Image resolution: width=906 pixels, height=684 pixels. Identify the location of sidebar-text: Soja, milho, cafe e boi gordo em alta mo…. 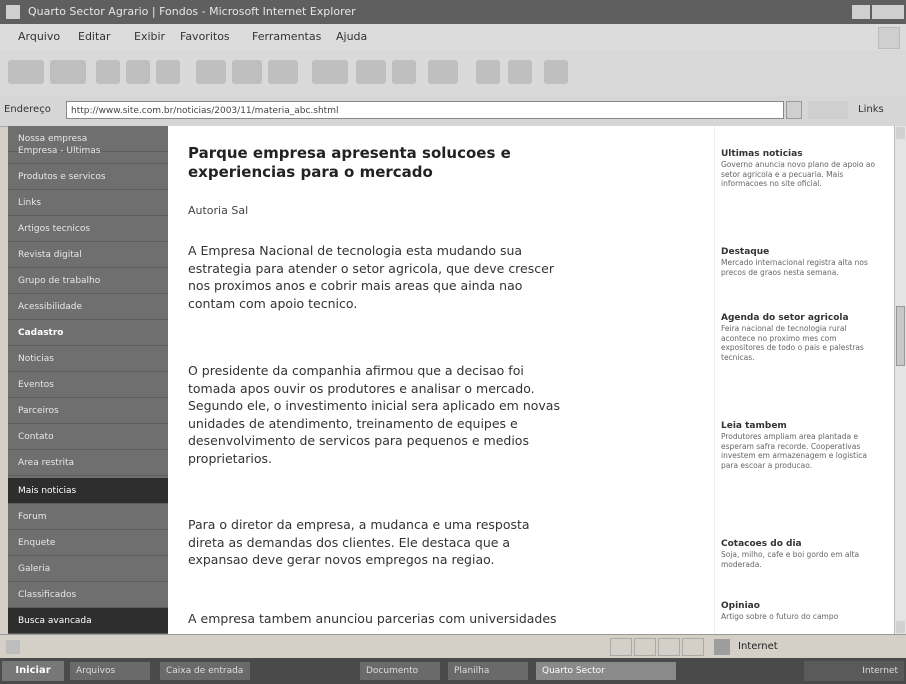
(790, 559).